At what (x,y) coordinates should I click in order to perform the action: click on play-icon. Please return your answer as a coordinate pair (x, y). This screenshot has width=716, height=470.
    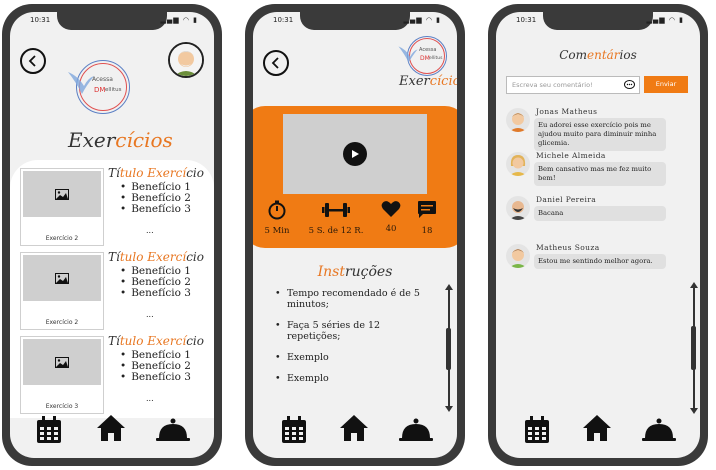
    Looking at the image, I should click on (355, 154).